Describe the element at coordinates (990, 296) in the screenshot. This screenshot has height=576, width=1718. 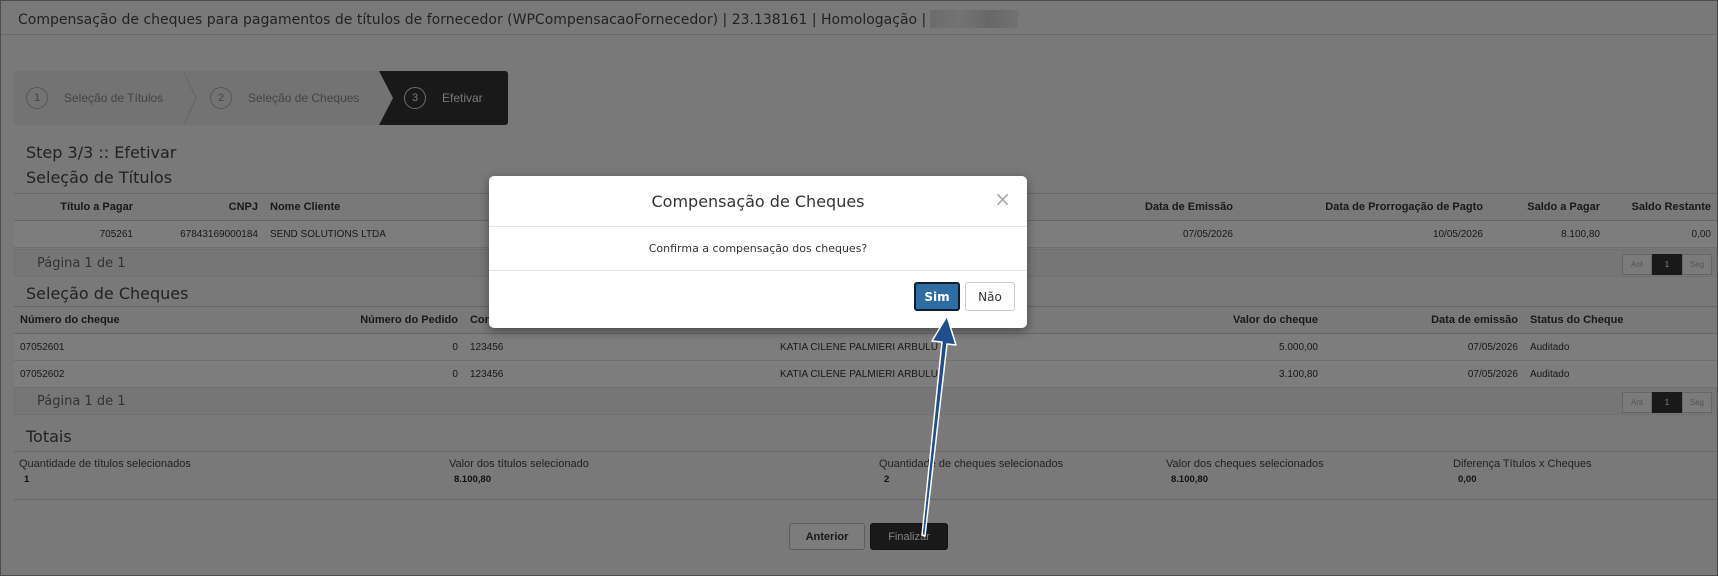
I see `nao-button: Não` at that location.